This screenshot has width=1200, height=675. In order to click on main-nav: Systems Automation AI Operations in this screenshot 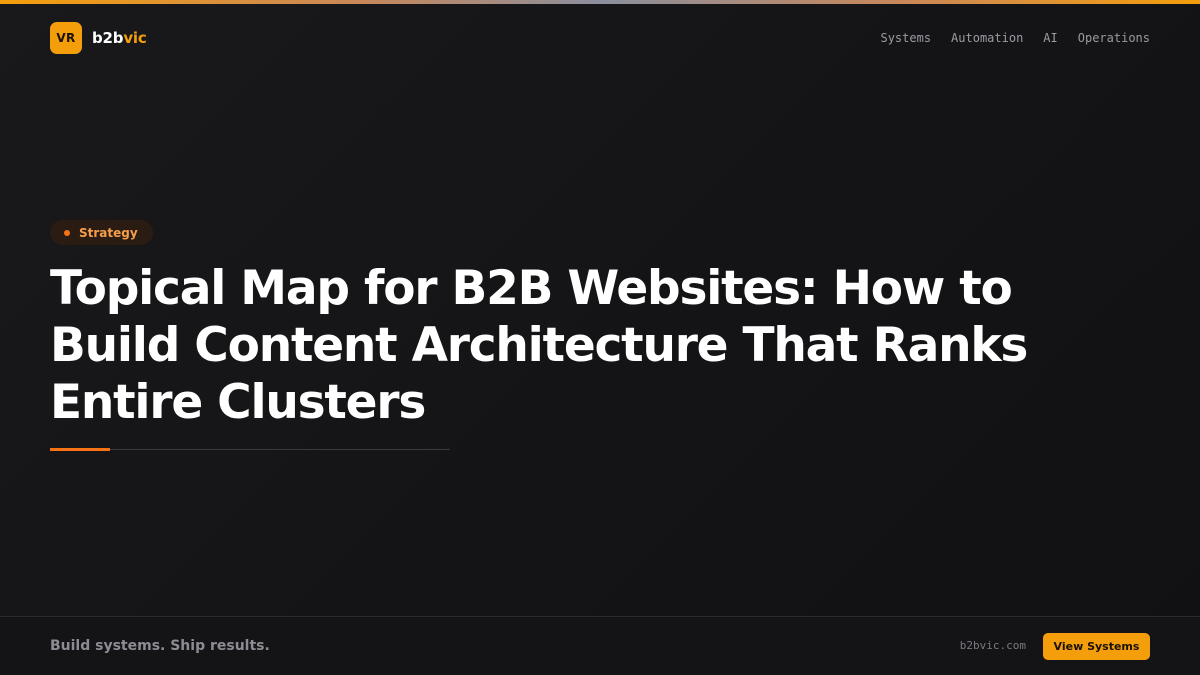, I will do `click(1015, 38)`.